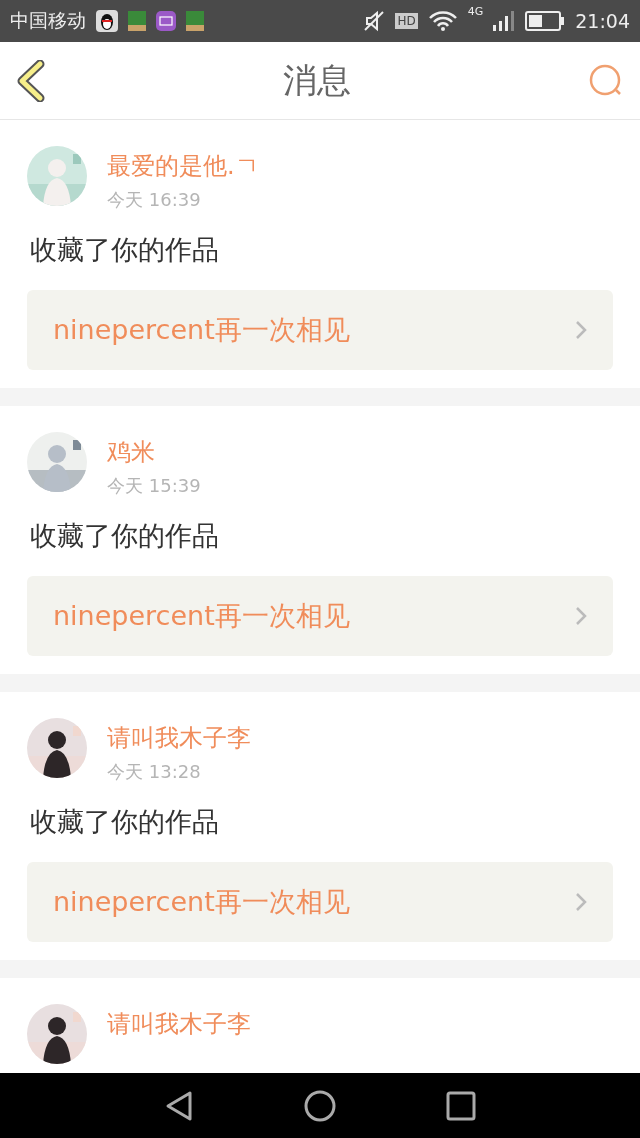  Describe the element at coordinates (545, 21) in the screenshot. I see `battery-icon` at that location.